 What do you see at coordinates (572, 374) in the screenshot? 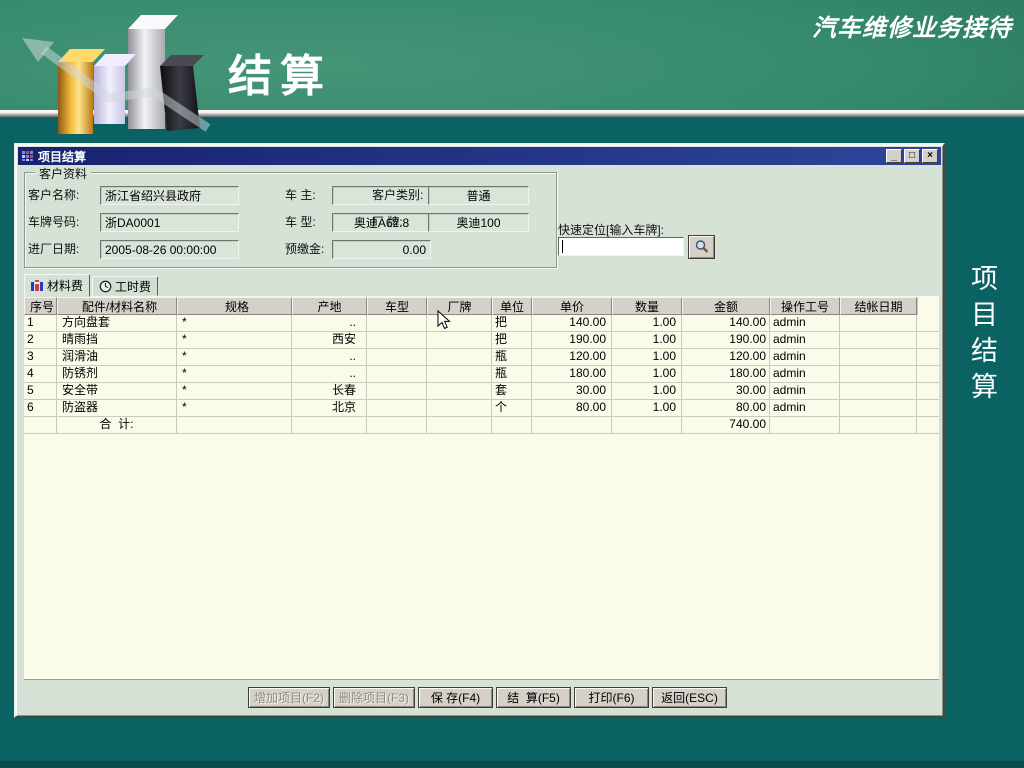
I see `cell: 180.00` at bounding box center [572, 374].